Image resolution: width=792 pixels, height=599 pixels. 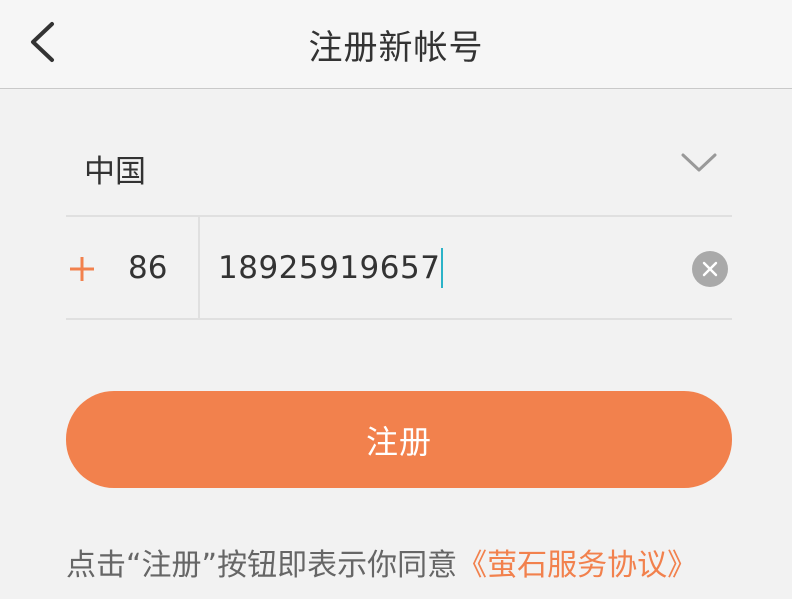 What do you see at coordinates (699, 162) in the screenshot?
I see `chevron-down-icon` at bounding box center [699, 162].